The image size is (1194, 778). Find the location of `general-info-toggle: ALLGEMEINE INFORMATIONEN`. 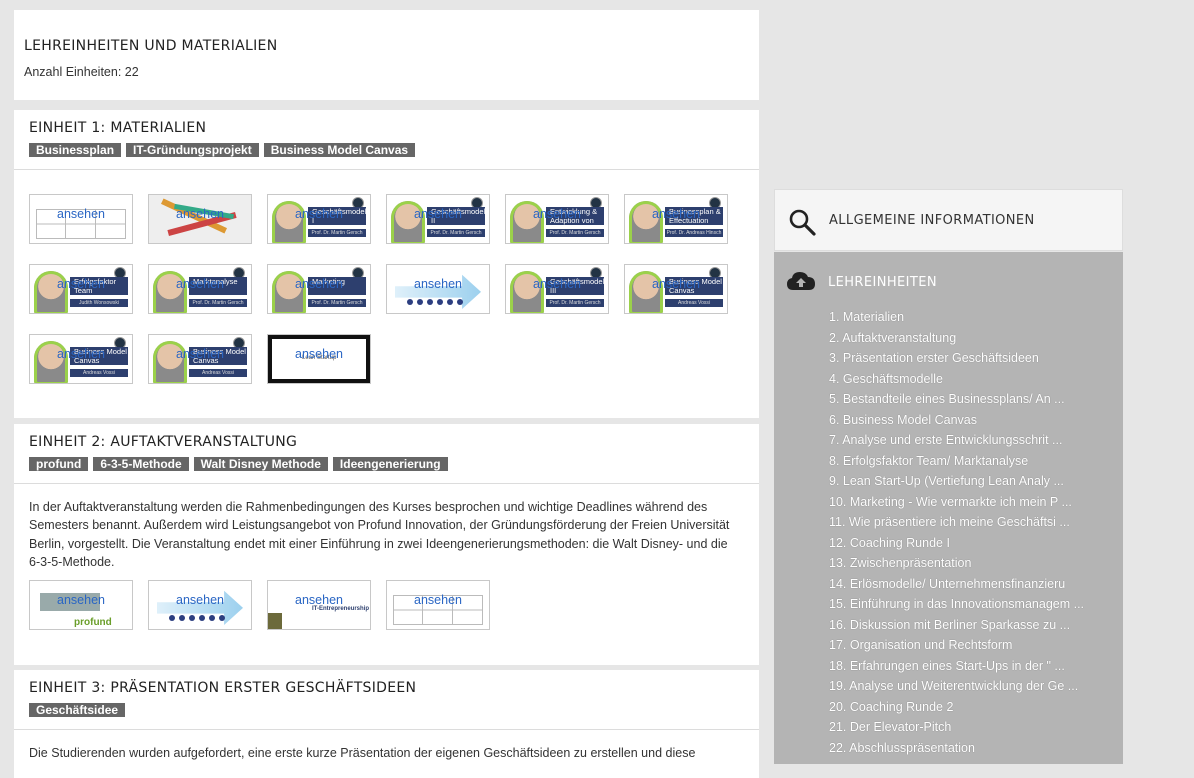

general-info-toggle: ALLGEMEINE INFORMATIONEN is located at coordinates (948, 220).